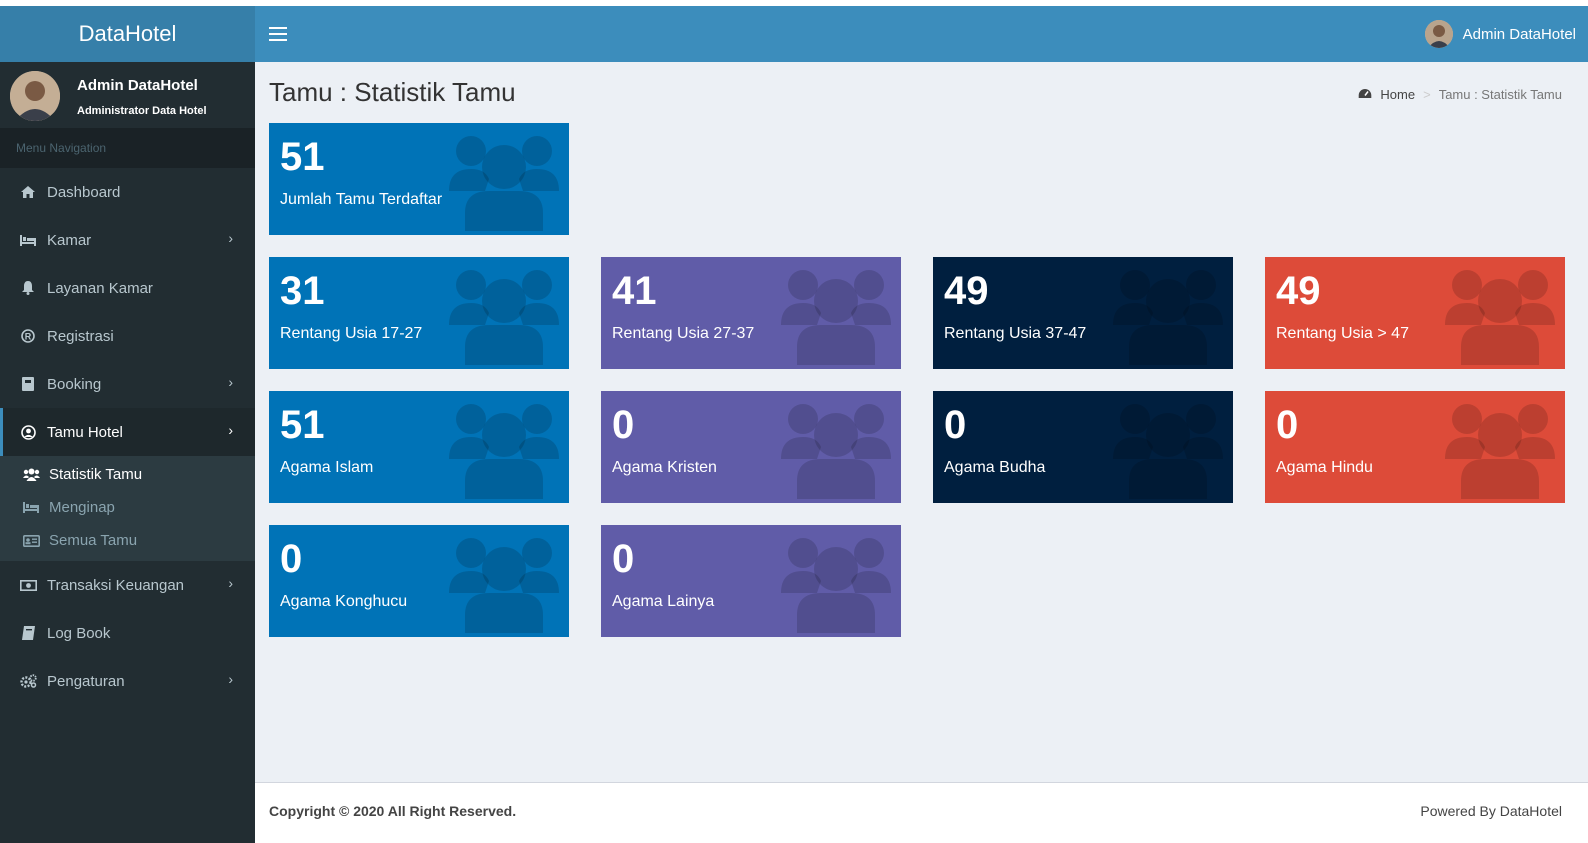 The height and width of the screenshot is (843, 1588). What do you see at coordinates (361, 199) in the screenshot?
I see `stat-label: Jumlah Tamu Terdaftar` at bounding box center [361, 199].